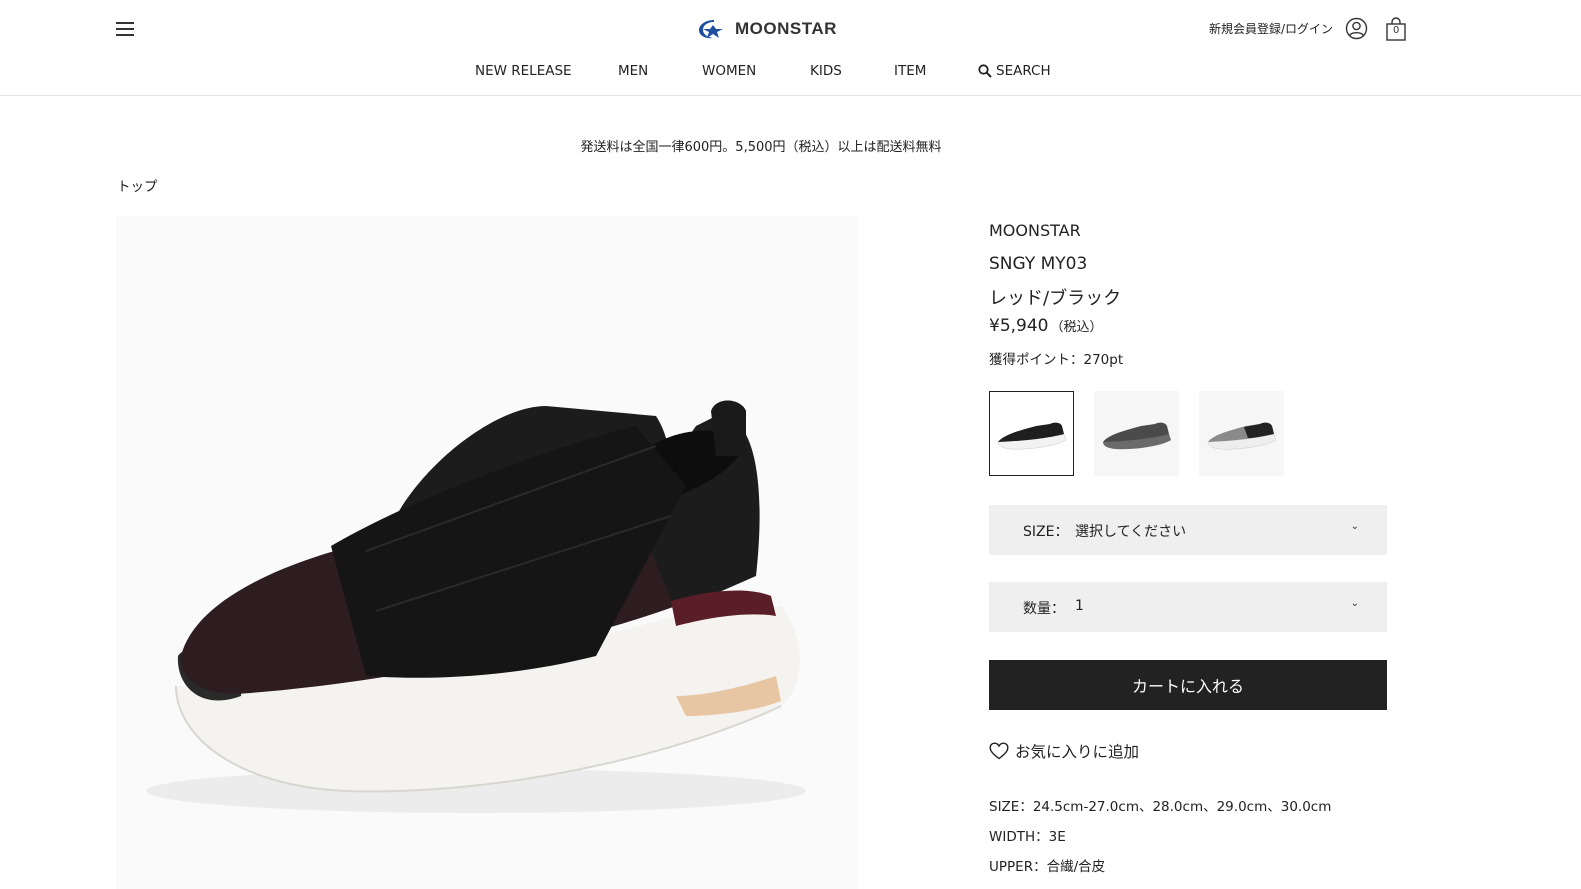  What do you see at coordinates (711, 29) in the screenshot?
I see `moonstar-logo-icon` at bounding box center [711, 29].